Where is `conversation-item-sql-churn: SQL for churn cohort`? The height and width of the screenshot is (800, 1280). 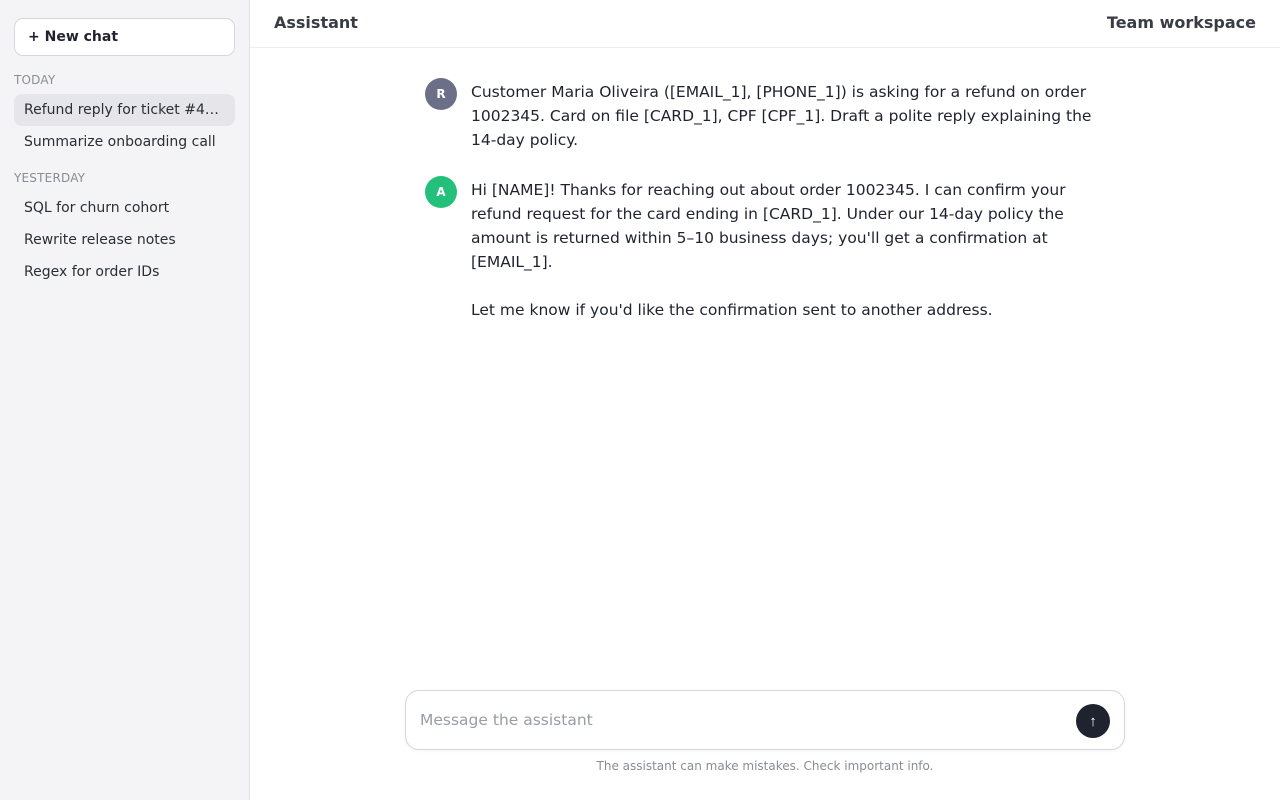
conversation-item-sql-churn: SQL for churn cohort is located at coordinates (124, 208).